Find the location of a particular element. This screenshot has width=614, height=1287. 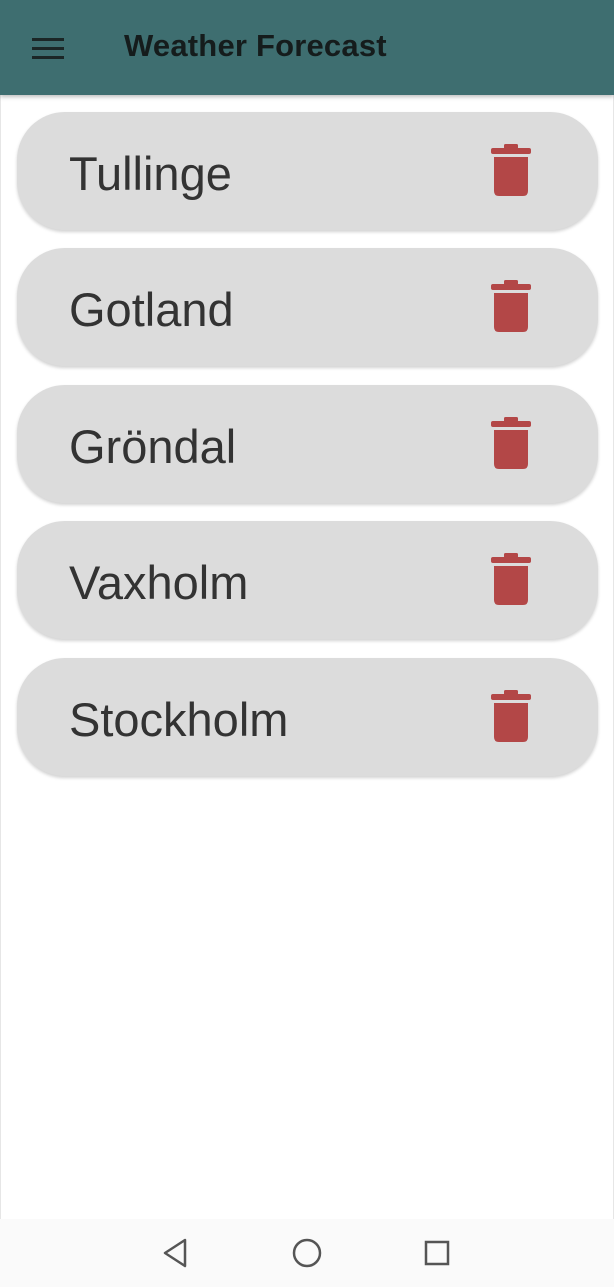

hamburger-menu-icon is located at coordinates (48, 48).